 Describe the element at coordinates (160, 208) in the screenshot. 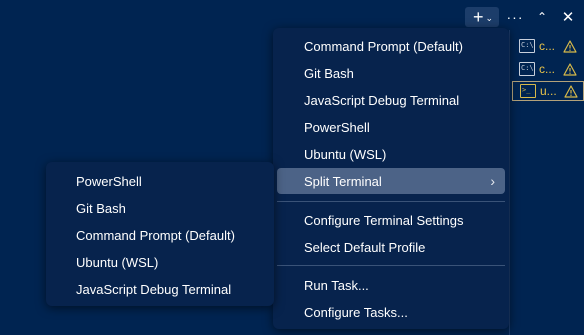

I see `submenu-item-git-bash: Git Bash` at that location.